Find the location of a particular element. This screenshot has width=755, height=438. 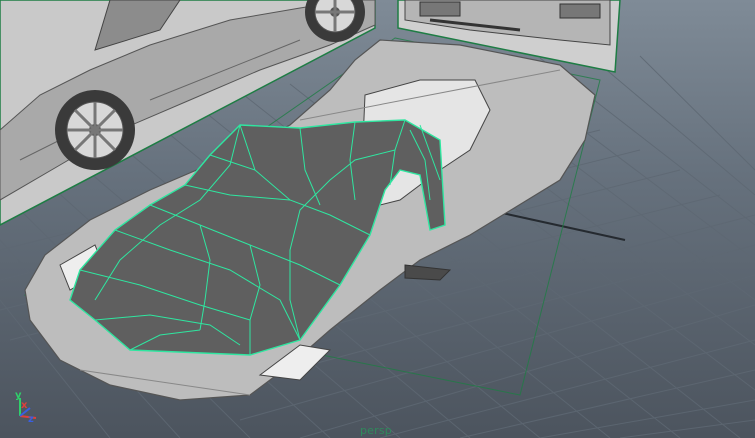

rear-wheel is located at coordinates (95, 130).